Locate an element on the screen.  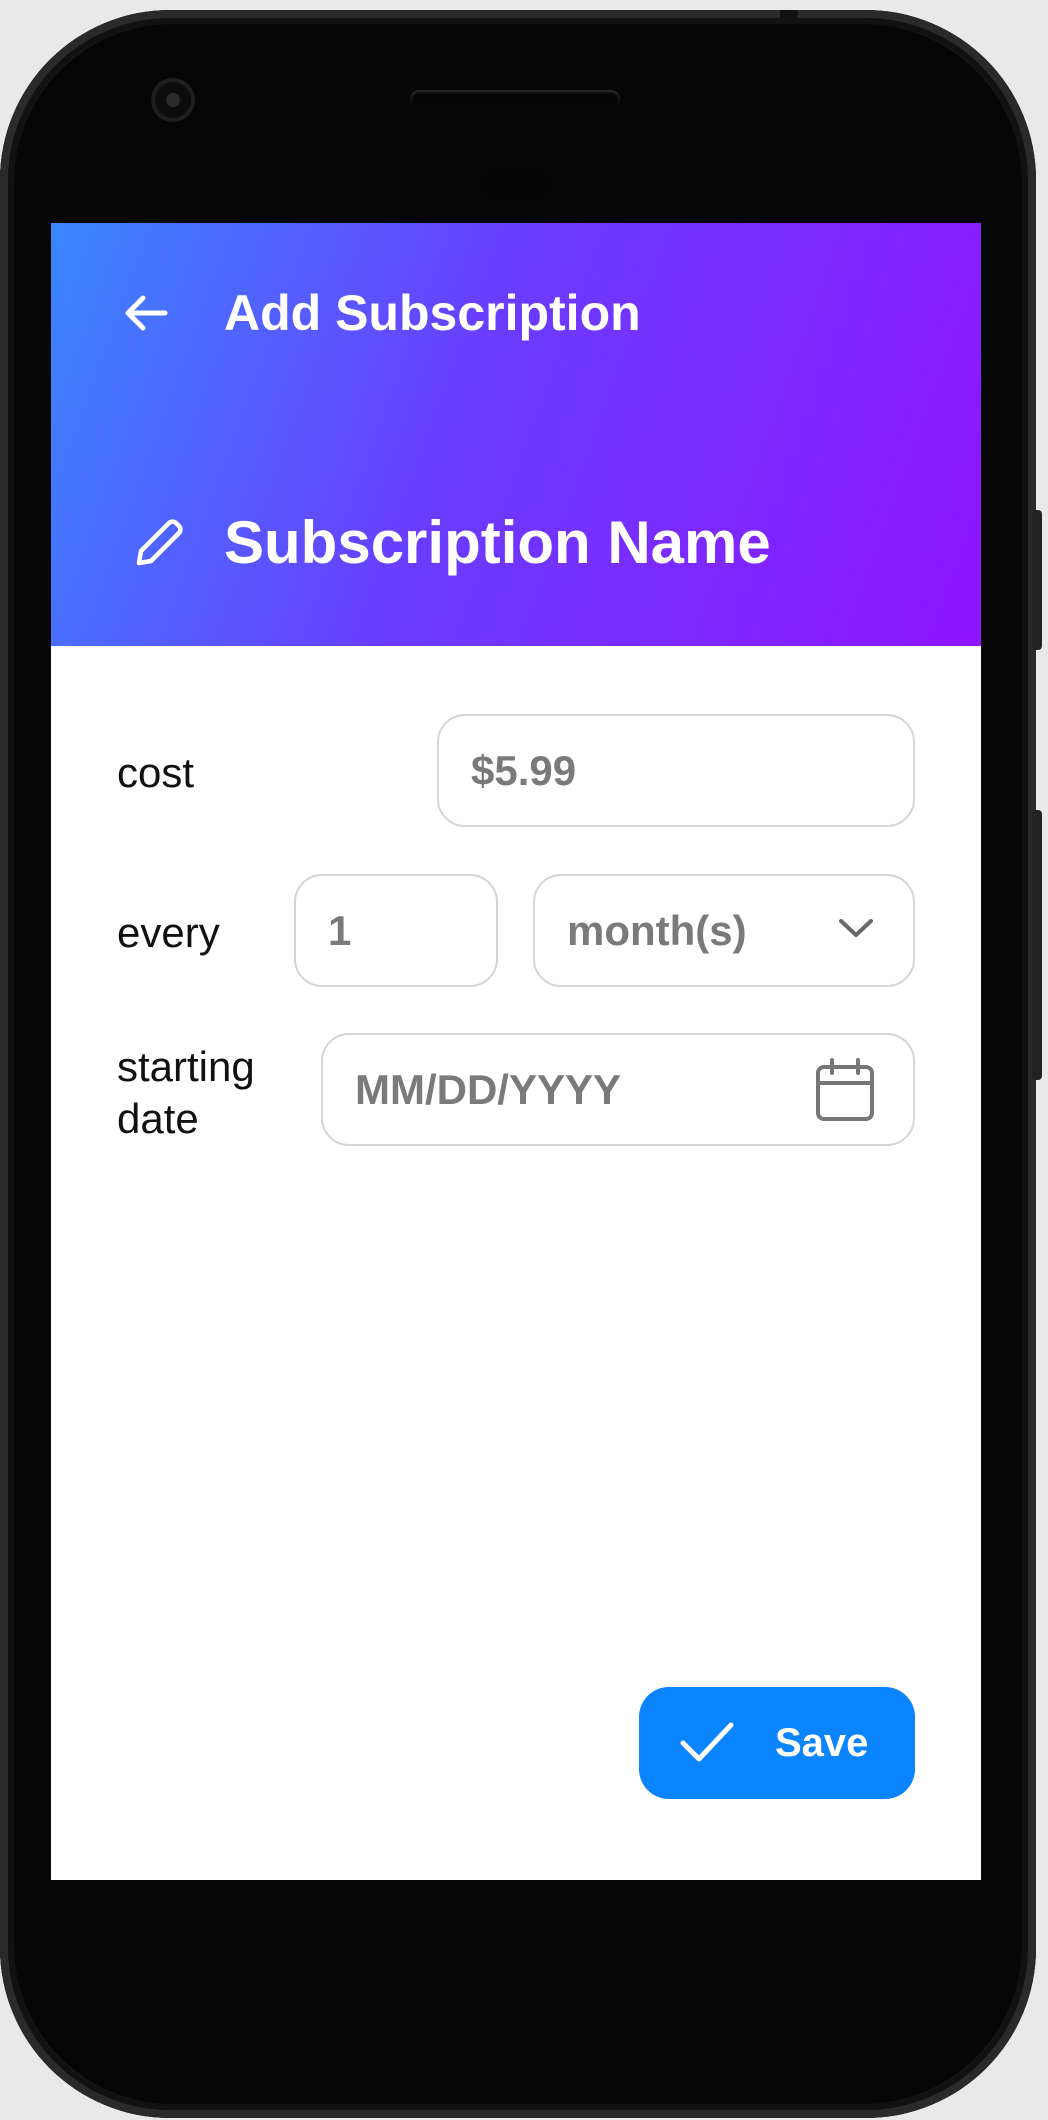
starting-date-label-line2: date is located at coordinates (158, 1118).